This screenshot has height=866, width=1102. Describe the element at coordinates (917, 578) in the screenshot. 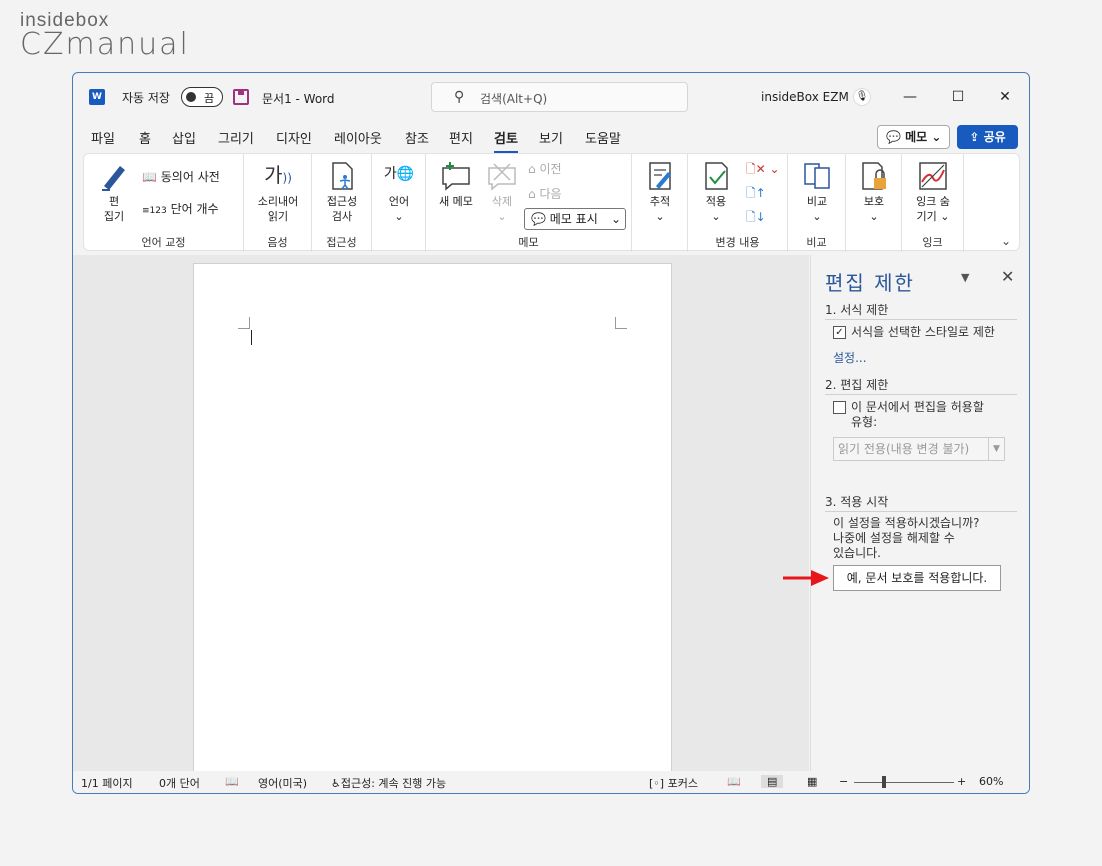

I see `start-enforcing-protection-button: 예, 문서 보호를 적용합니다.` at that location.